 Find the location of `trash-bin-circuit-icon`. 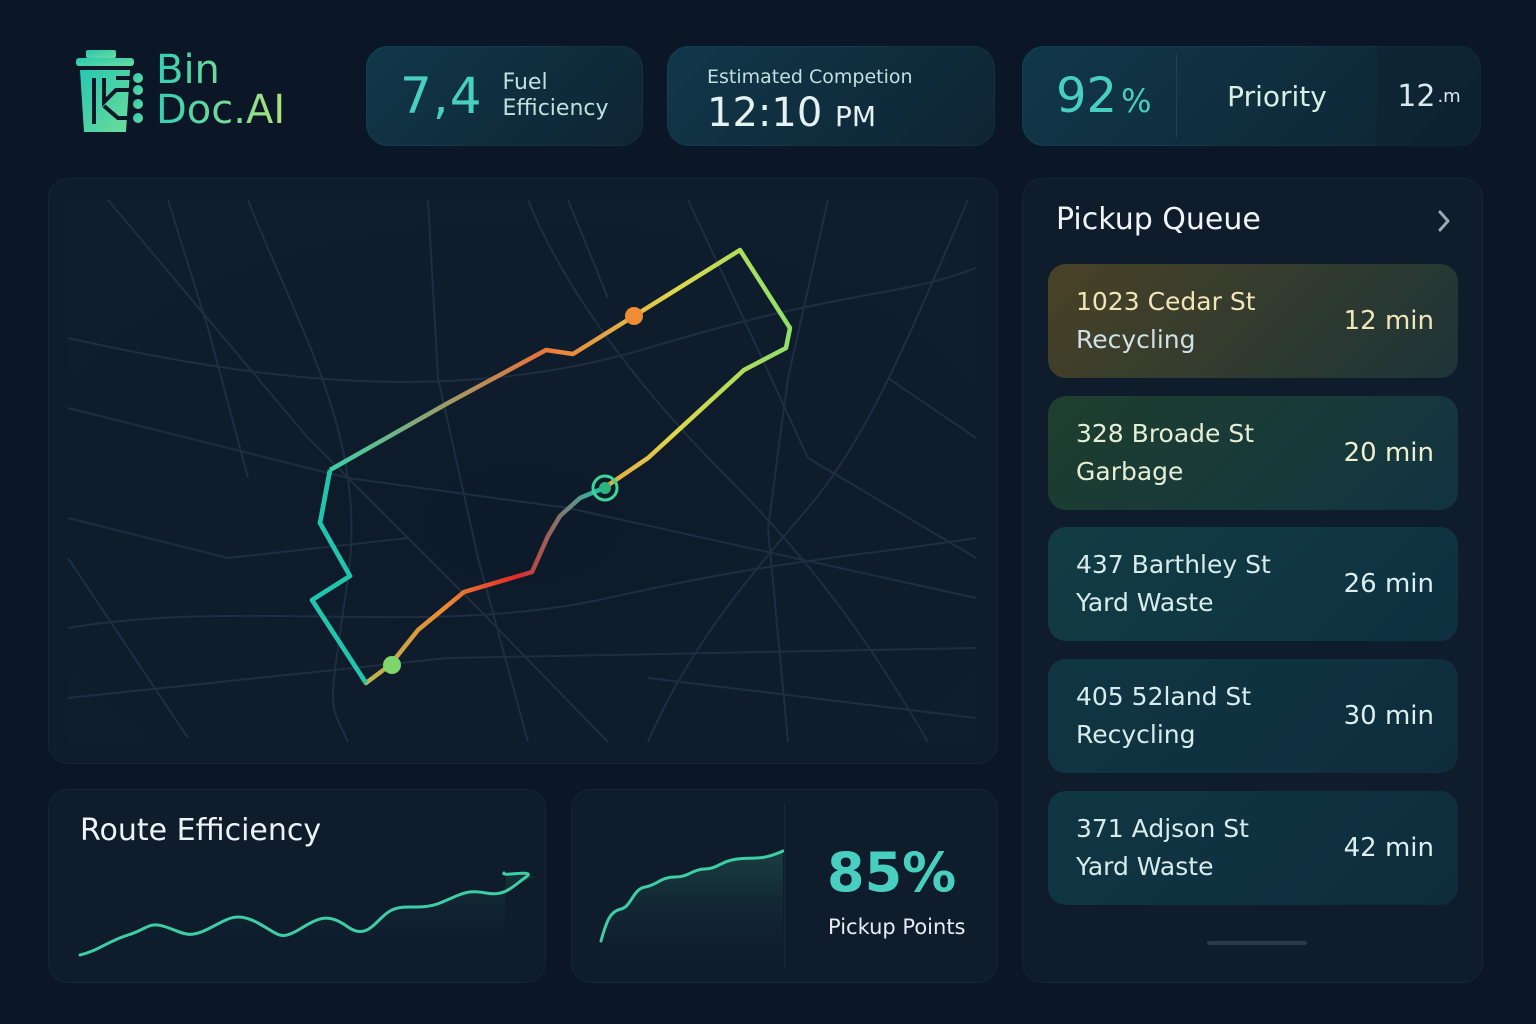

trash-bin-circuit-icon is located at coordinates (109, 91).